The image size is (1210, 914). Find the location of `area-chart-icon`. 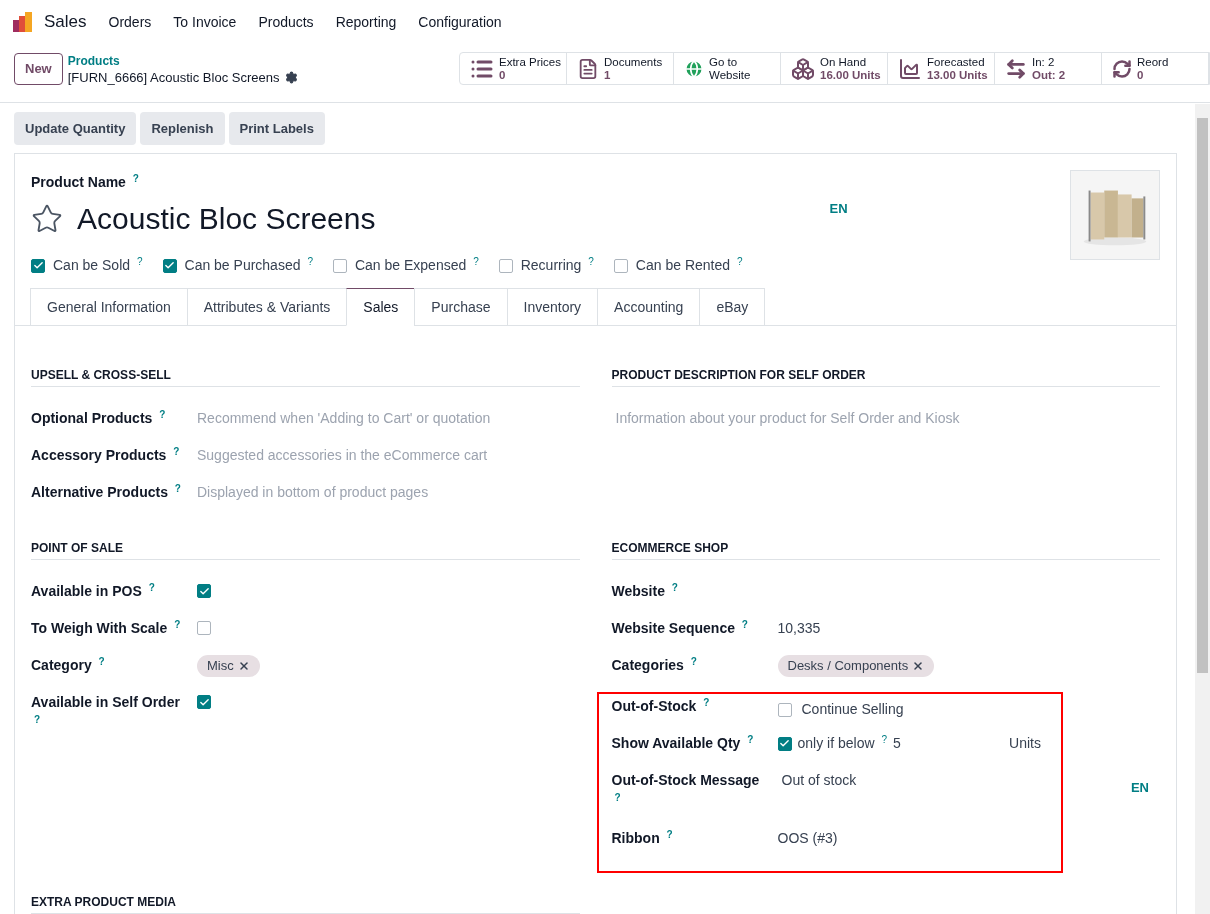

area-chart-icon is located at coordinates (910, 68).